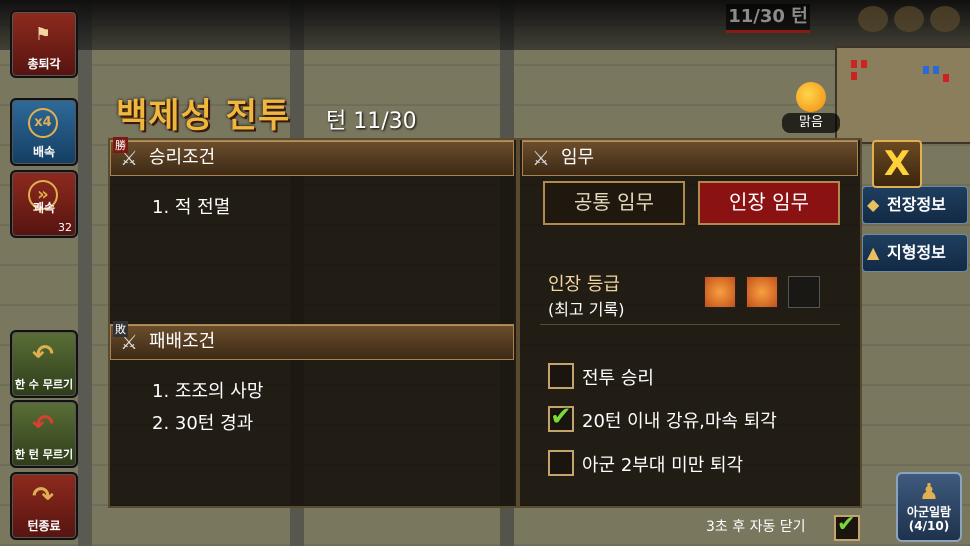 The image size is (970, 546). What do you see at coordinates (915, 253) in the screenshot?
I see `terrain-info-button: ▲ 지형정보` at bounding box center [915, 253].